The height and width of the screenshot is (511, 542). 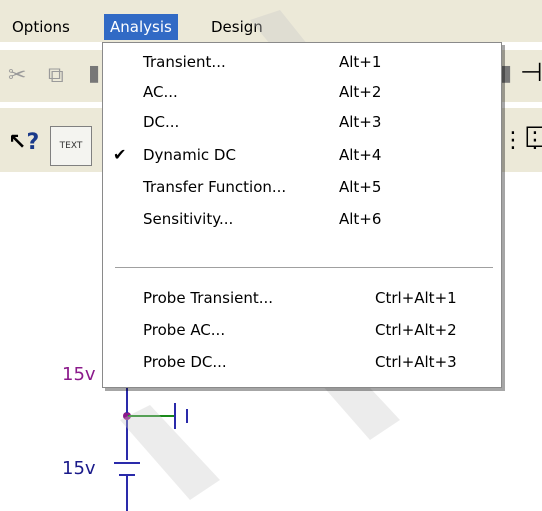 I want to click on cut-icon: ✂, so click(x=17, y=76).